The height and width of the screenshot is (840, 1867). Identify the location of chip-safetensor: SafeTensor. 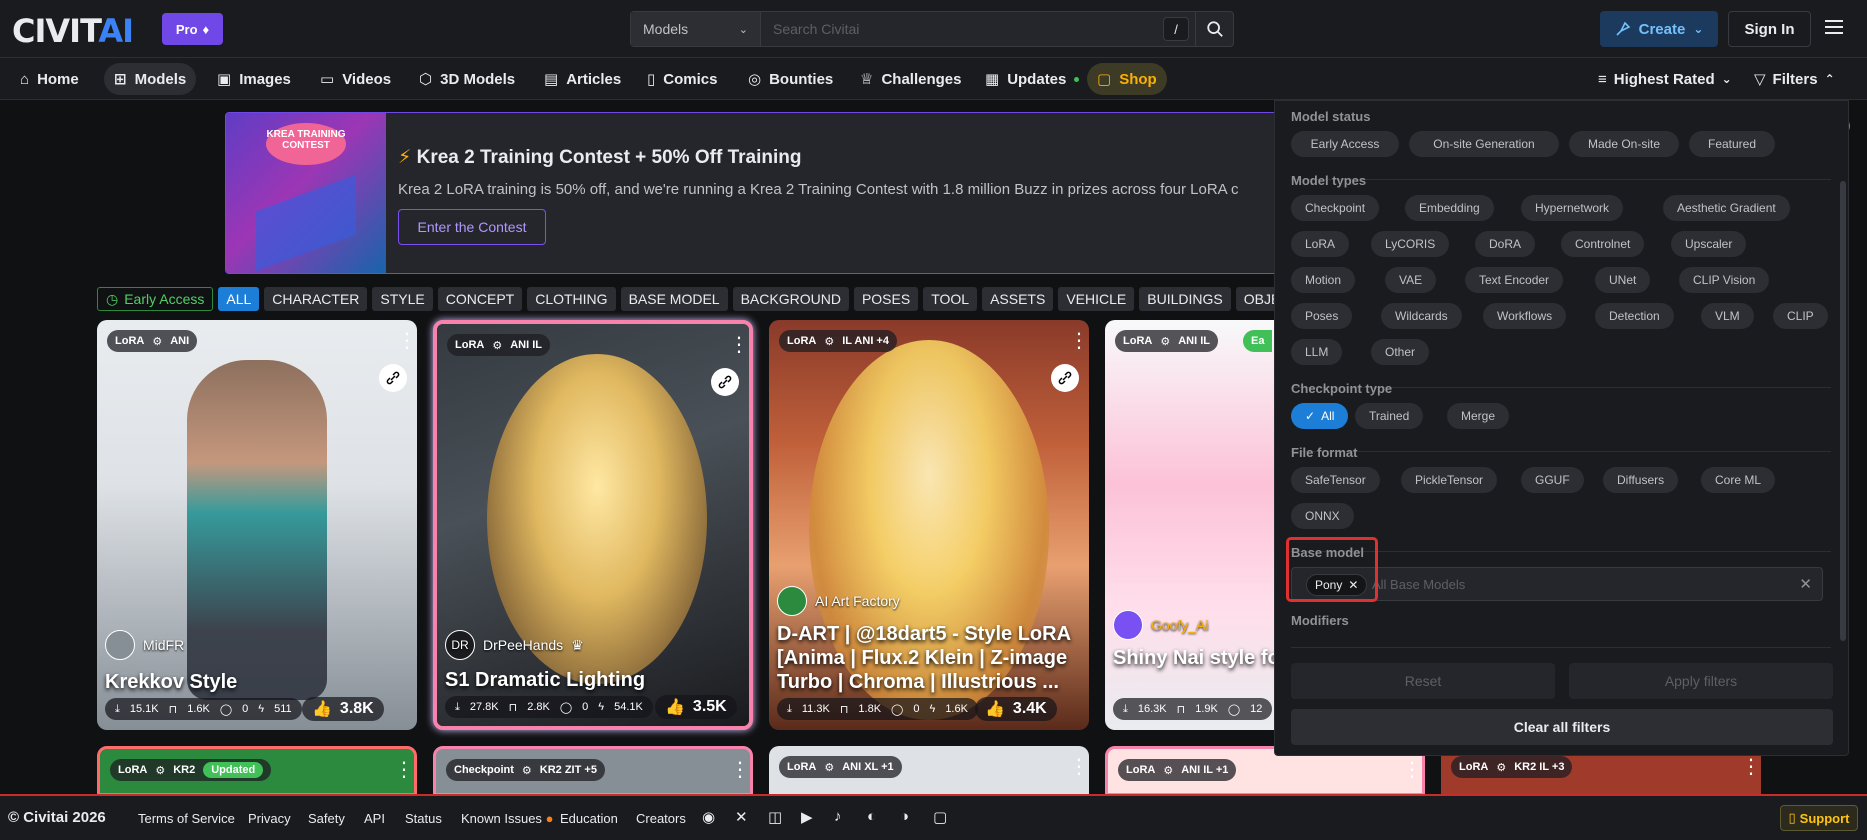
(1335, 480).